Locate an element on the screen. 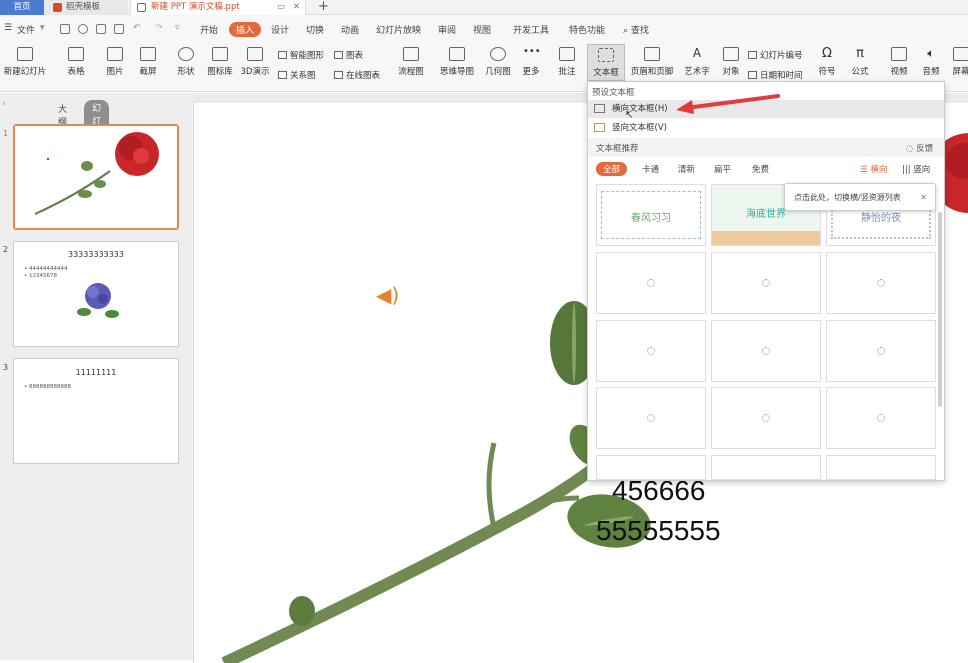 This screenshot has width=968, height=663. menu-animation: 动画 is located at coordinates (350, 29).